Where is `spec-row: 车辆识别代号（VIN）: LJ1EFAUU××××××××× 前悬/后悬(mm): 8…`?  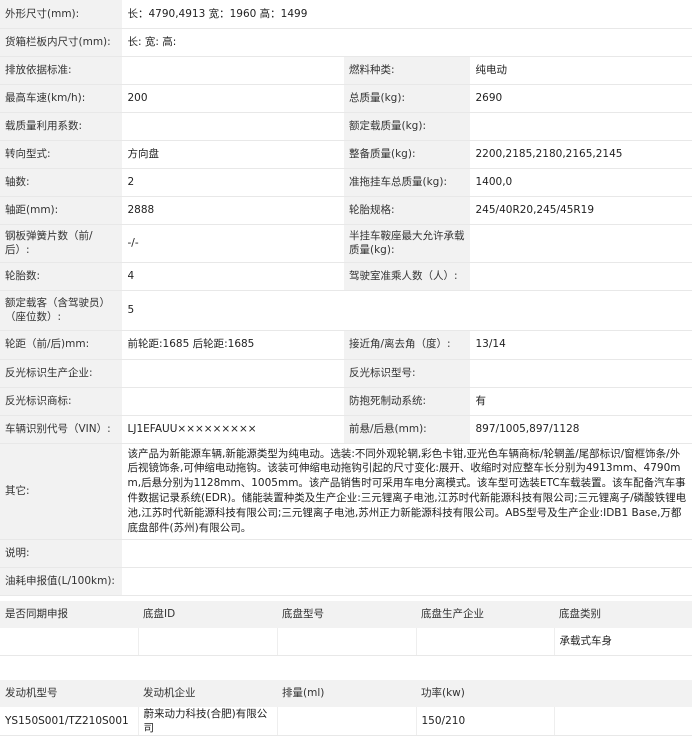
spec-row: 车辆识别代号（VIN）: LJ1EFAUU××××××××× 前悬/后悬(mm): 8… is located at coordinates (346, 429).